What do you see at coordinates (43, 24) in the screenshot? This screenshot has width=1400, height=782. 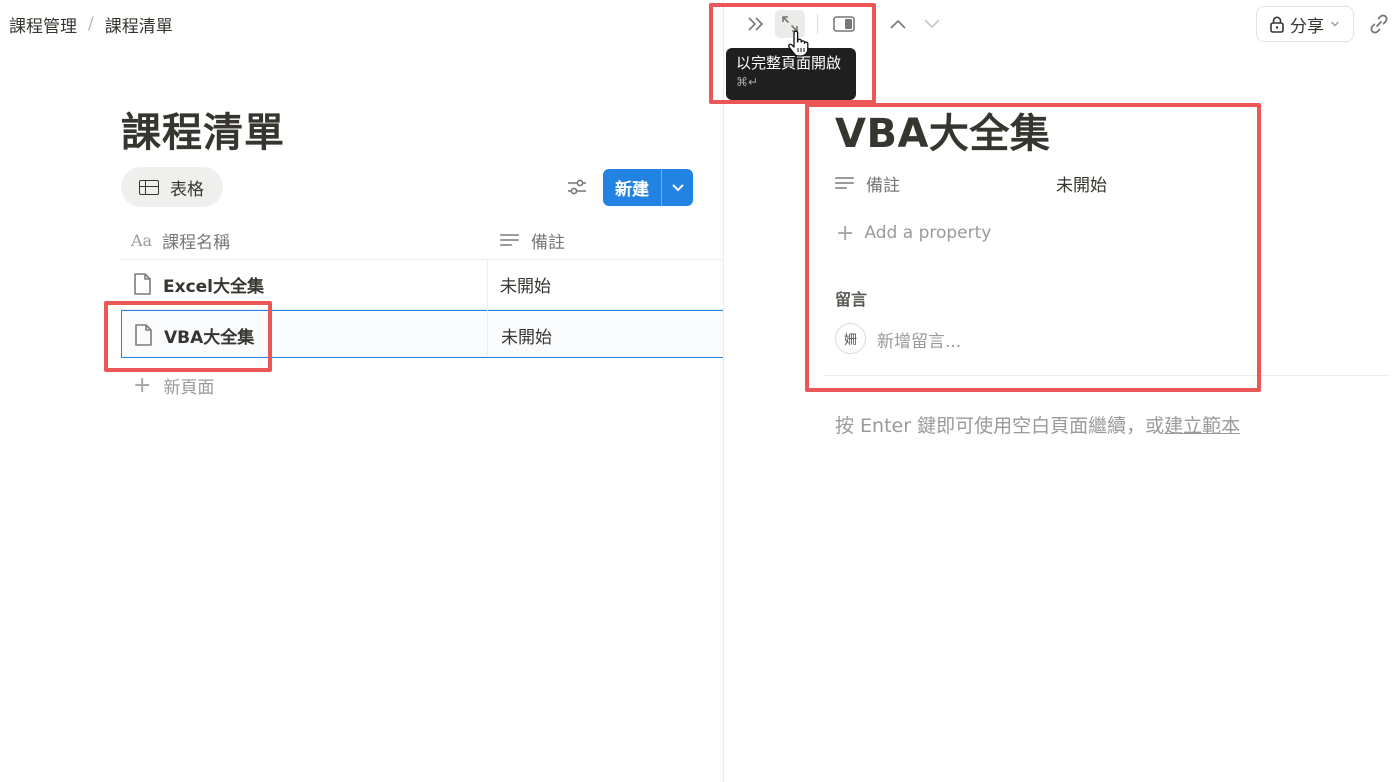 I see `breadcrumb-parent: 課程管理` at bounding box center [43, 24].